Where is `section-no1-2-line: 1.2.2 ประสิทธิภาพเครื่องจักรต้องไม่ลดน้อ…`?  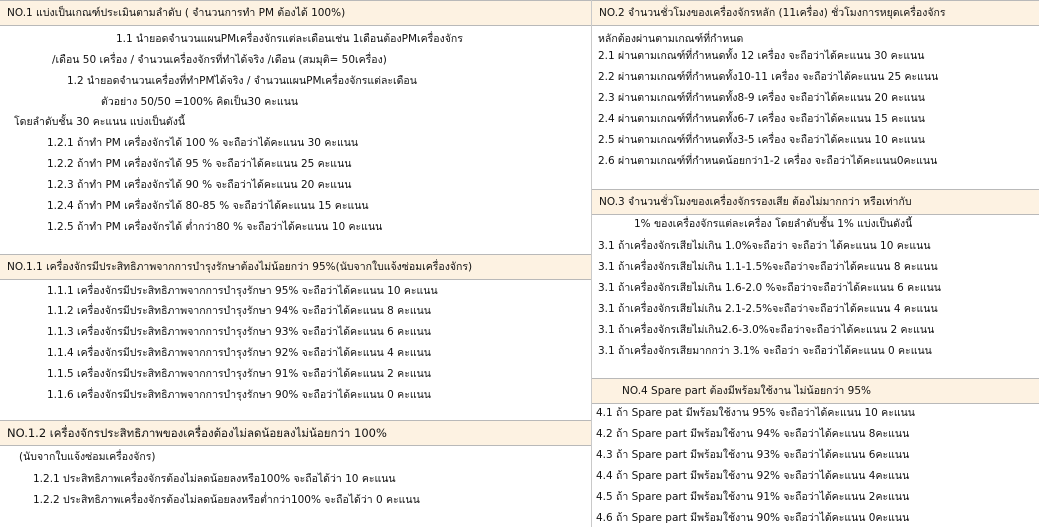
section-no1-2-line: 1.2.2 ประสิทธิภาพเครื่องจักรต้องไม่ลดน้อ… is located at coordinates (226, 500).